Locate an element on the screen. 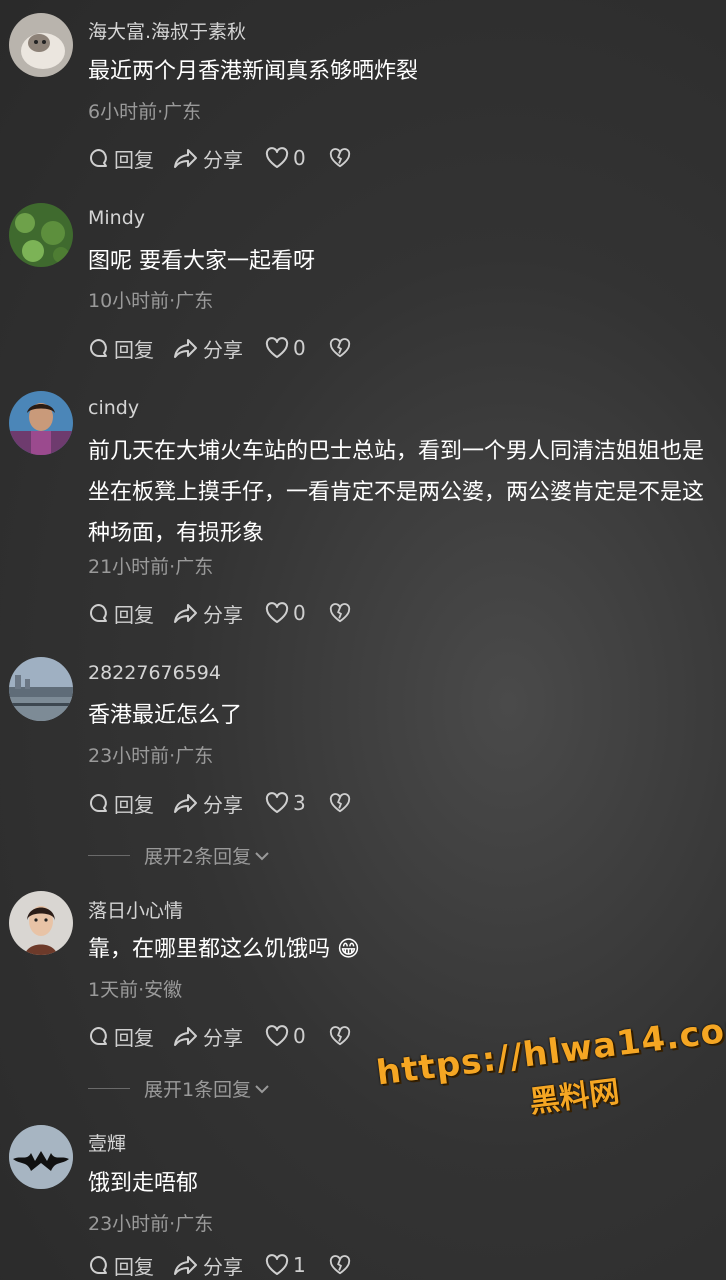 This screenshot has height=1280, width=726. expand-replies-button: 展开2条回复 is located at coordinates (179, 855).